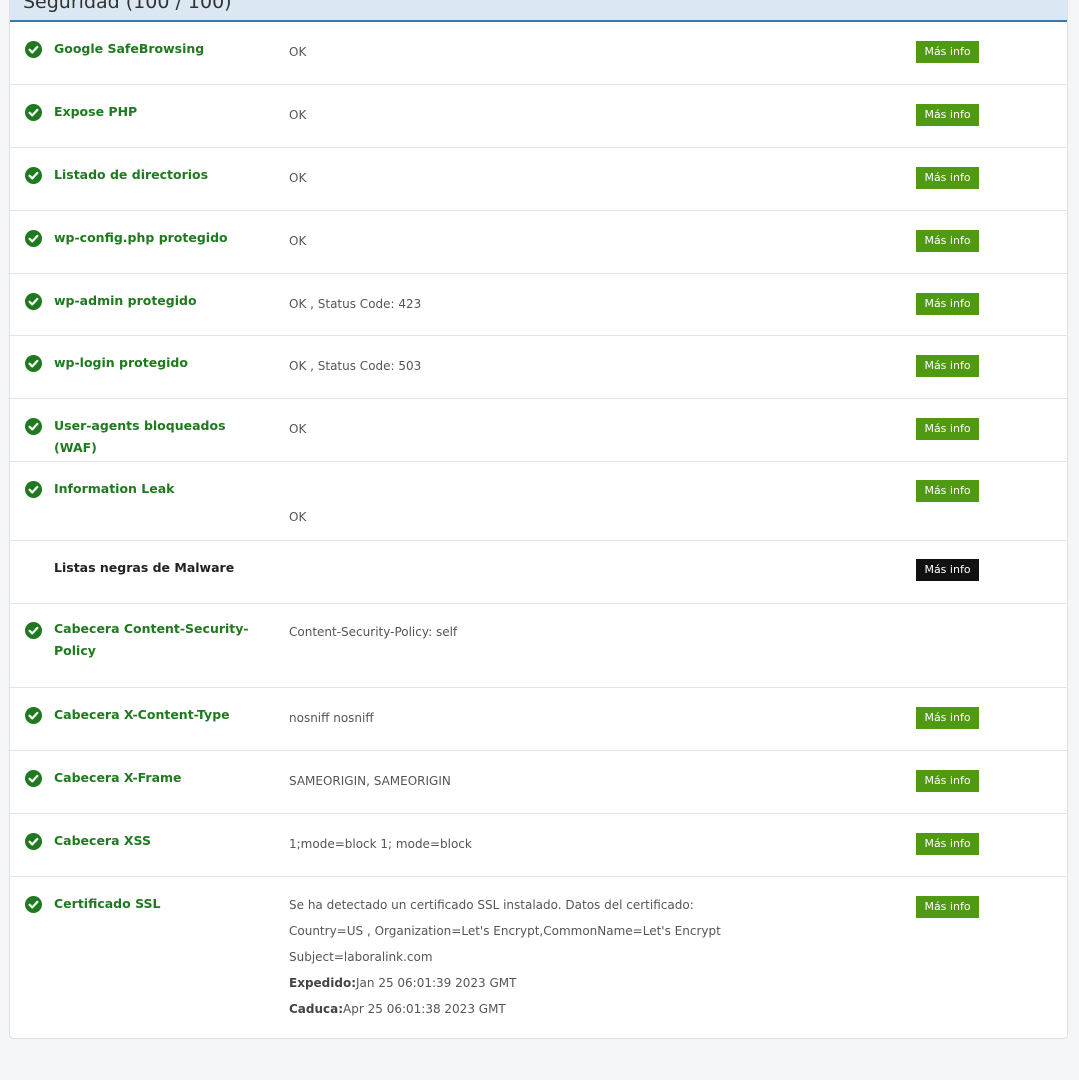 Image resolution: width=1079 pixels, height=1080 pixels. Describe the element at coordinates (127, 6) in the screenshot. I see `section-title: Seguridad (100 / 100)` at that location.